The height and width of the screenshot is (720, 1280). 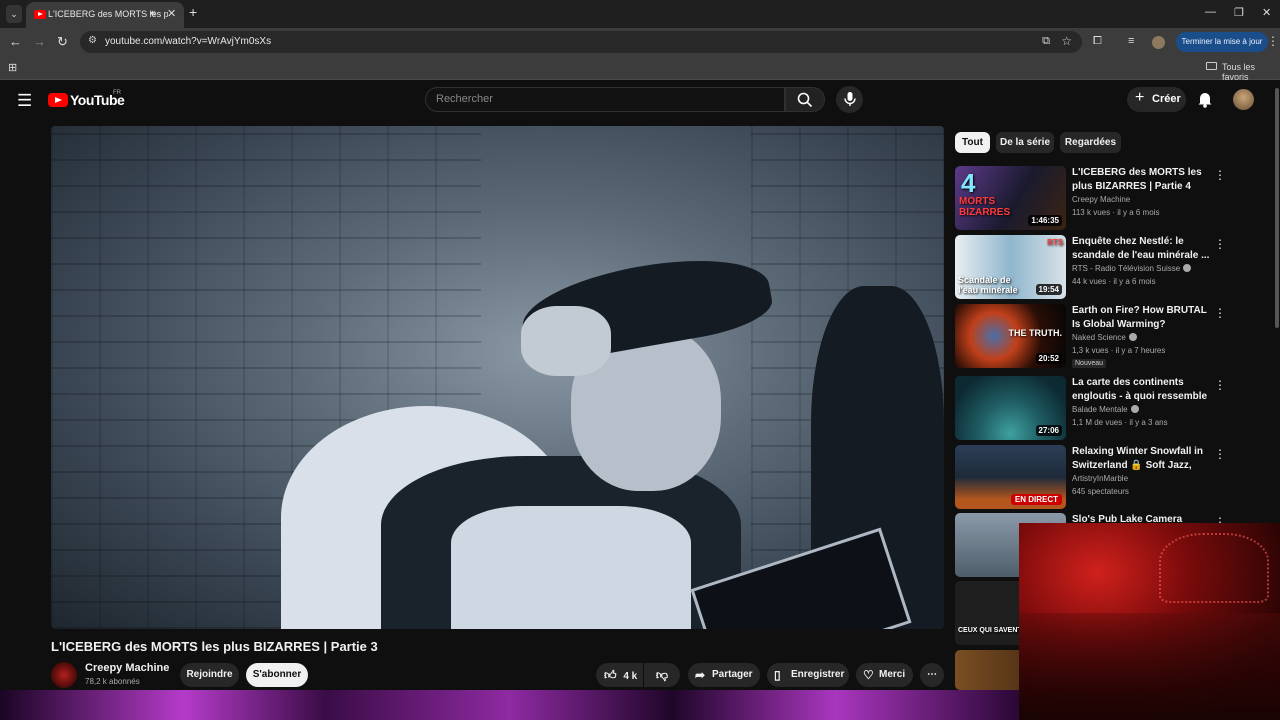 I want to click on search-box, so click(x=605, y=99).